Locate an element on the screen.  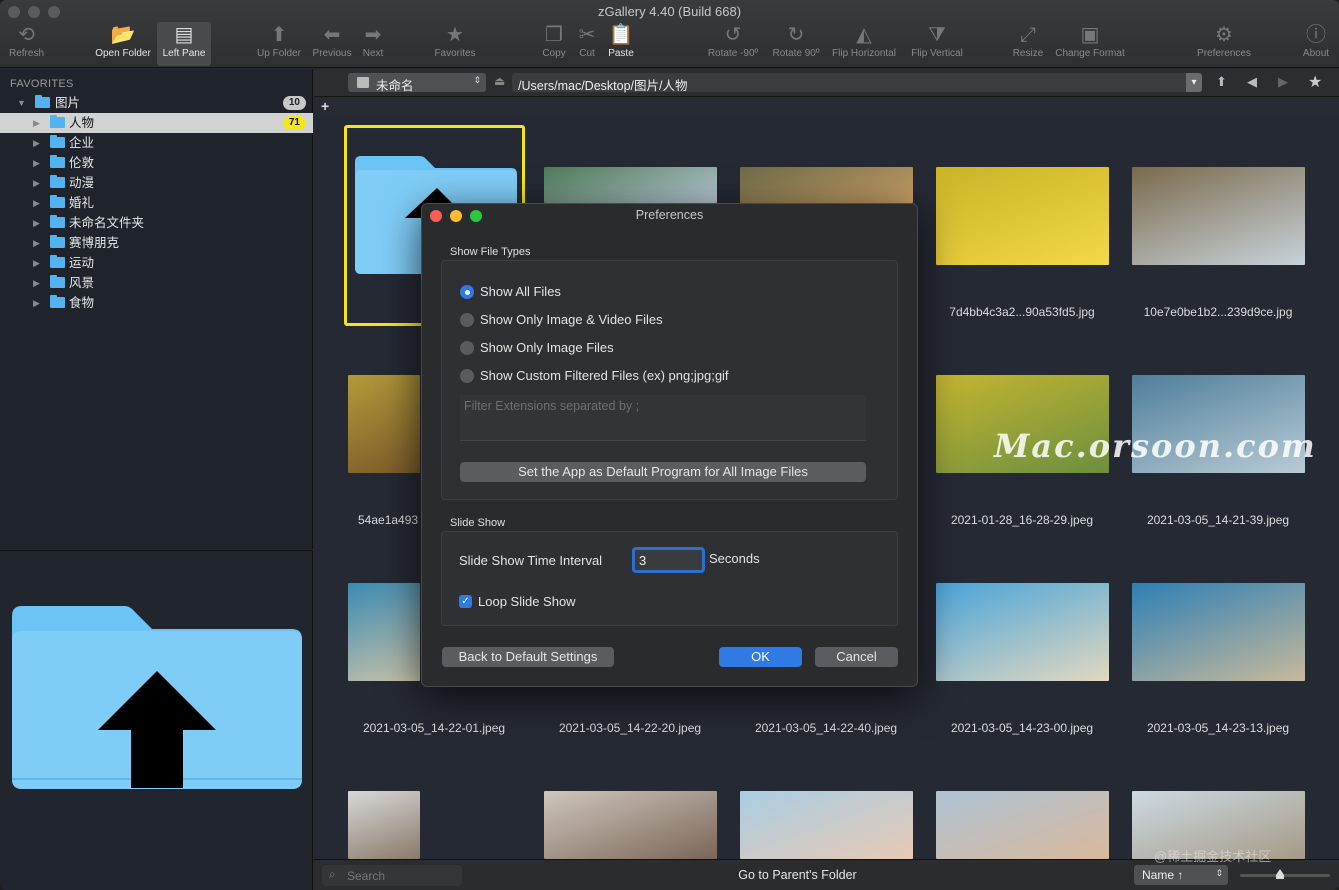
rotate-90-button: ↻ Rotate 90º is located at coordinates (796, 44).